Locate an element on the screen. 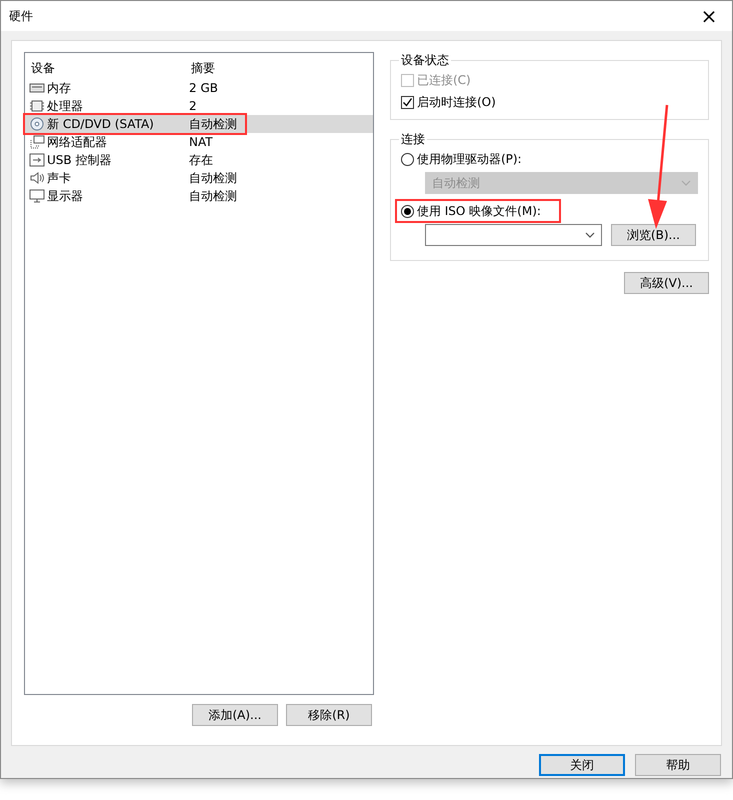  radio-label: 使用 ISO 映像文件(M): is located at coordinates (478, 211).